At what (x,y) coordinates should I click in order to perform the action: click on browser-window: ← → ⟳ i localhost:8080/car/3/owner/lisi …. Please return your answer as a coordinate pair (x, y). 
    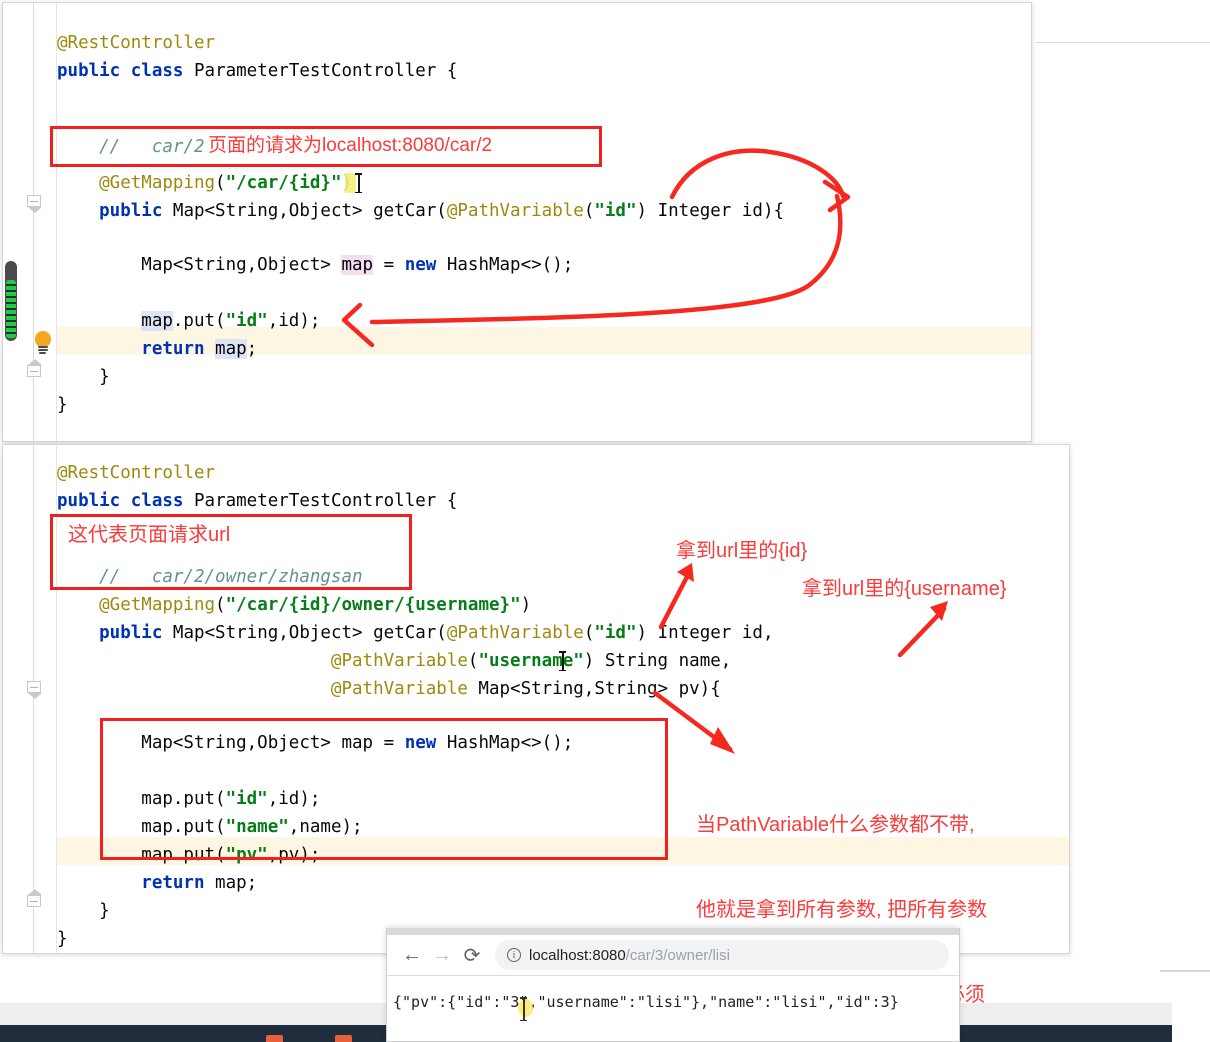
    Looking at the image, I should click on (673, 985).